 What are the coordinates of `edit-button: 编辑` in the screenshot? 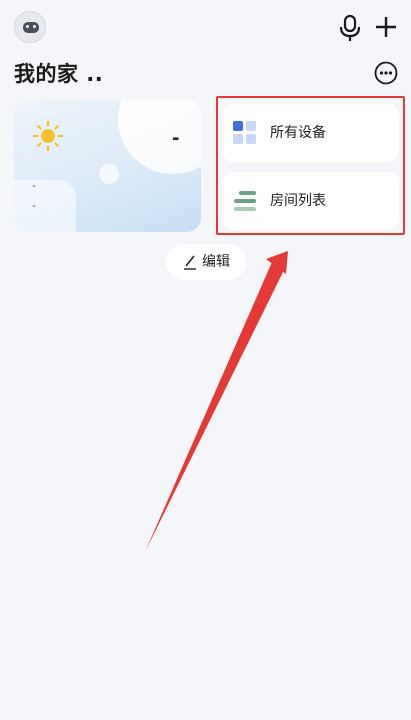 It's located at (206, 262).